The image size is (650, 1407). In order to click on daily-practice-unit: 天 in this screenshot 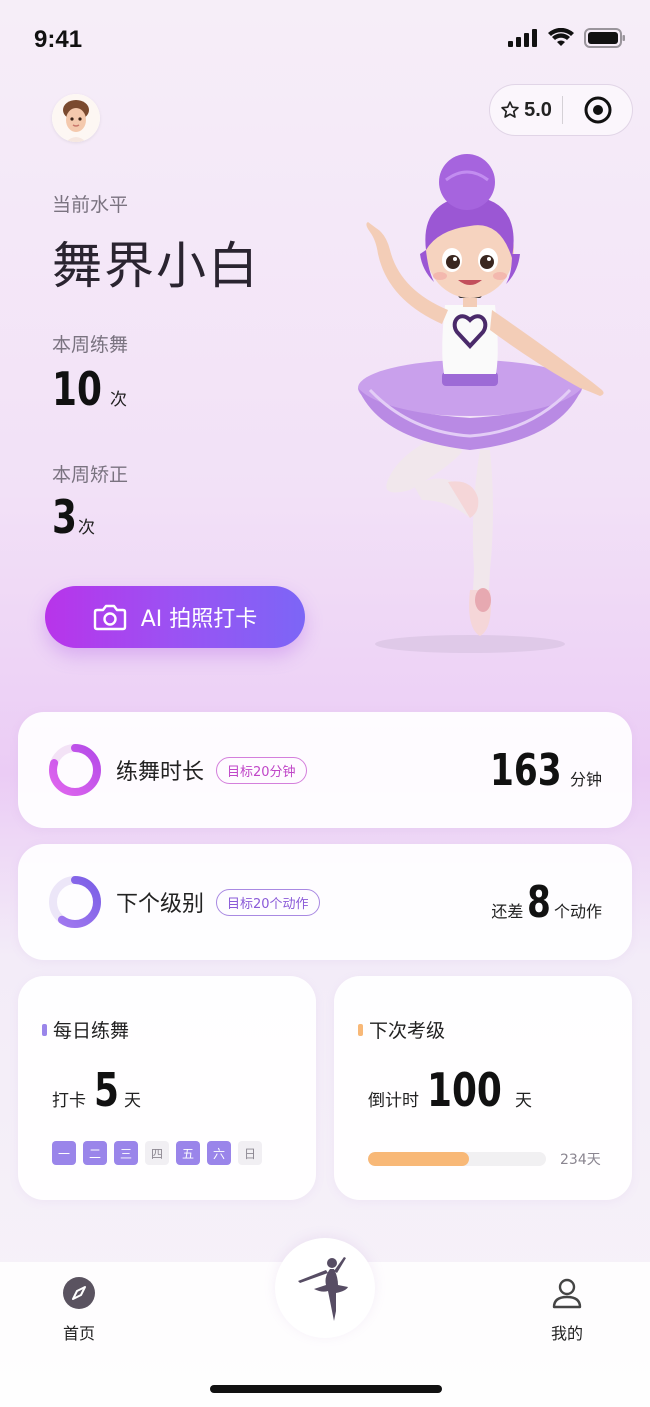, I will do `click(133, 1101)`.